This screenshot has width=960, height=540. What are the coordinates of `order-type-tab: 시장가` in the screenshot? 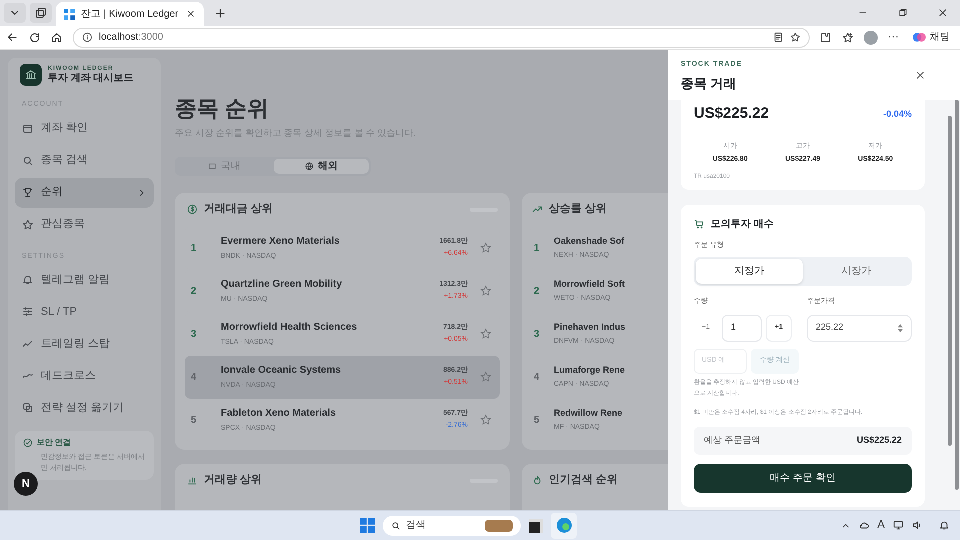 It's located at (856, 271).